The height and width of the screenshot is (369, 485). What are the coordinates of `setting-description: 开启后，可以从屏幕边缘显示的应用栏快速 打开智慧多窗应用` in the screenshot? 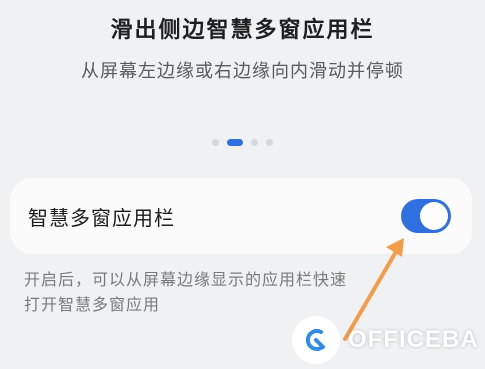 It's located at (244, 292).